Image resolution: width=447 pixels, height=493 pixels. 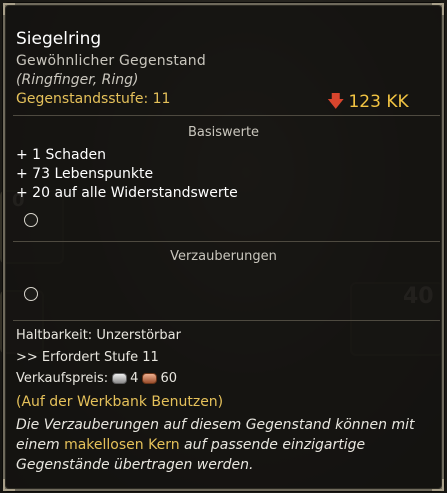 What do you see at coordinates (31, 294) in the screenshot?
I see `empty-enchant-socket-icon` at bounding box center [31, 294].